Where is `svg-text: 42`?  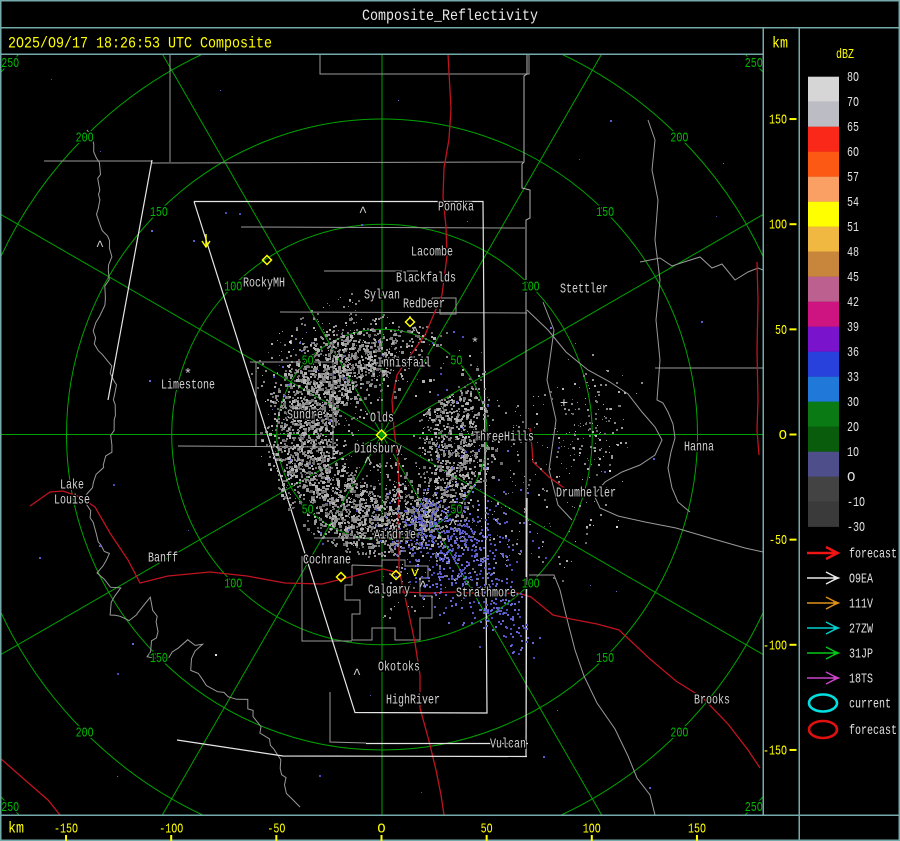
svg-text: 42 is located at coordinates (853, 303).